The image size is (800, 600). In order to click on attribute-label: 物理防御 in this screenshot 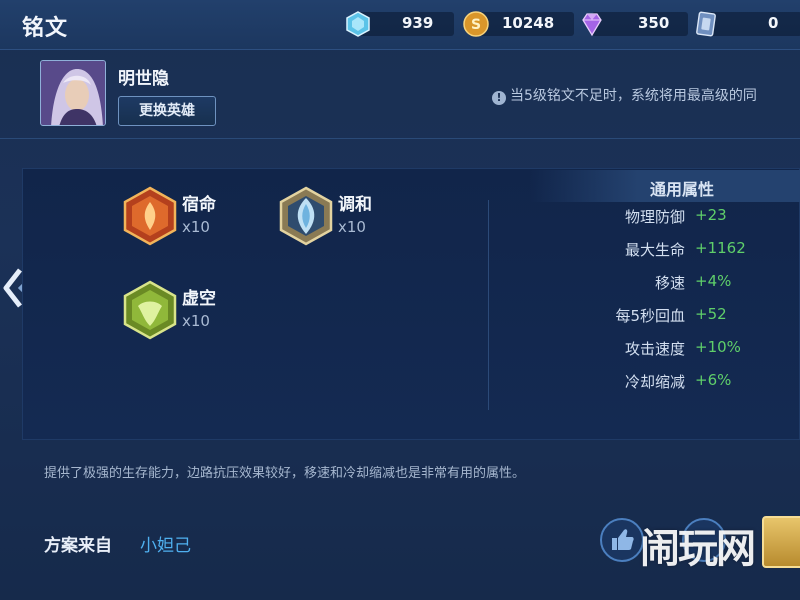, I will do `click(654, 217)`.